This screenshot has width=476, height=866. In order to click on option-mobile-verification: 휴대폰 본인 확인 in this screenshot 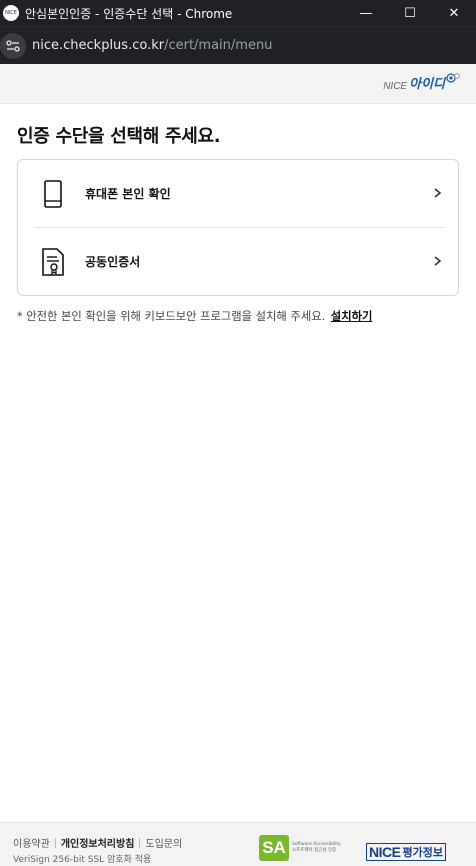, I will do `click(238, 193)`.